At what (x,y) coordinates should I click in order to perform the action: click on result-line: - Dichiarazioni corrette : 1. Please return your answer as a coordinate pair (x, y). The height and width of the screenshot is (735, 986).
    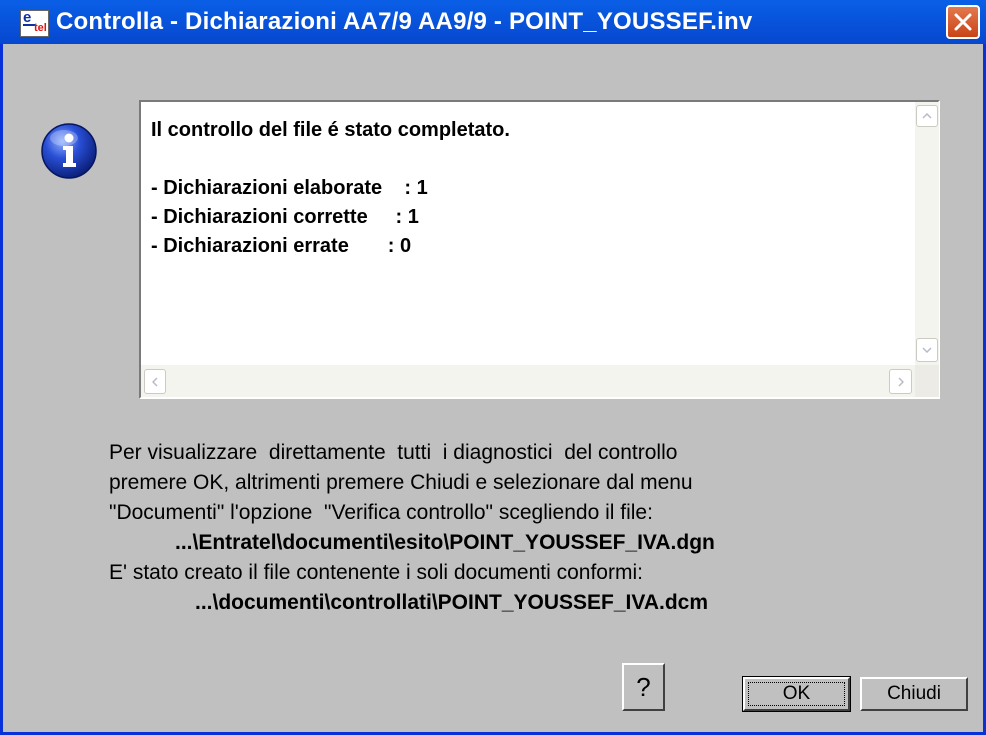
    Looking at the image, I should click on (285, 217).